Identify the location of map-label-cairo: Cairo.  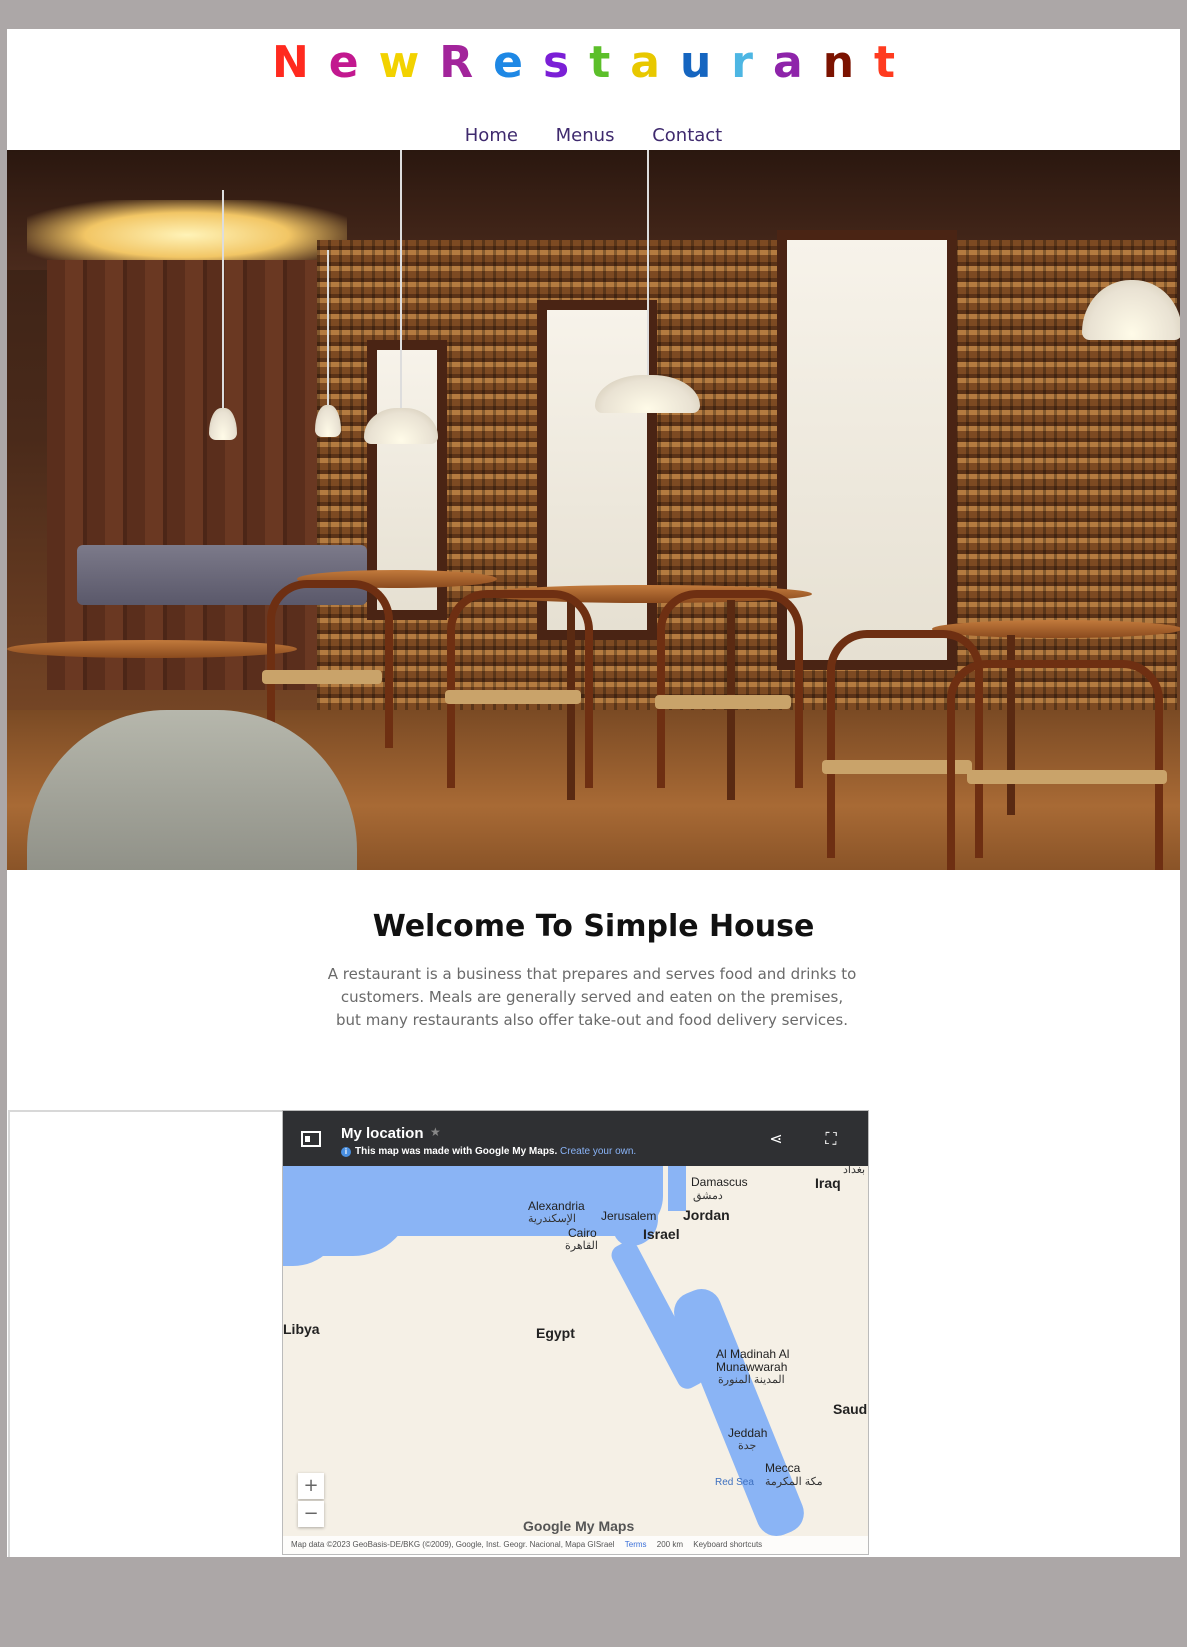
(582, 1233).